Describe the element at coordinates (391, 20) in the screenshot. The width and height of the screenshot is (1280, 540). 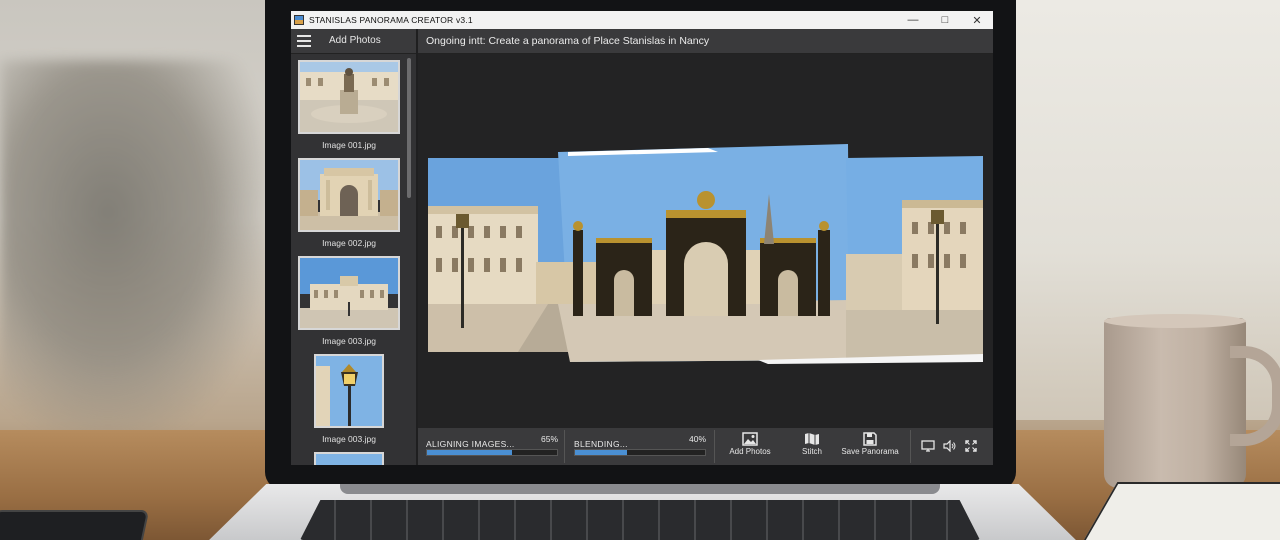
I see `app-title: STANISLAS PANORAMA CREATOR v3.1` at that location.